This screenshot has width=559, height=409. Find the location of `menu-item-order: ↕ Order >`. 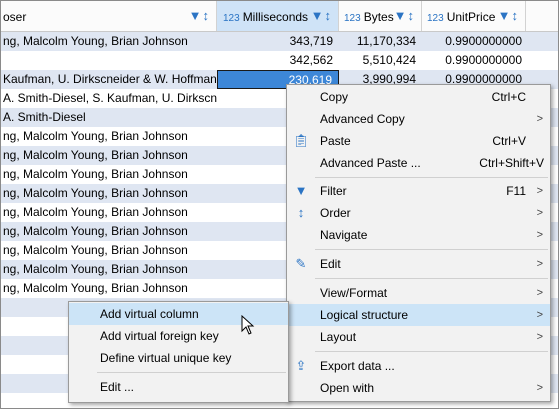

menu-item-order: ↕ Order > is located at coordinates (418, 213).